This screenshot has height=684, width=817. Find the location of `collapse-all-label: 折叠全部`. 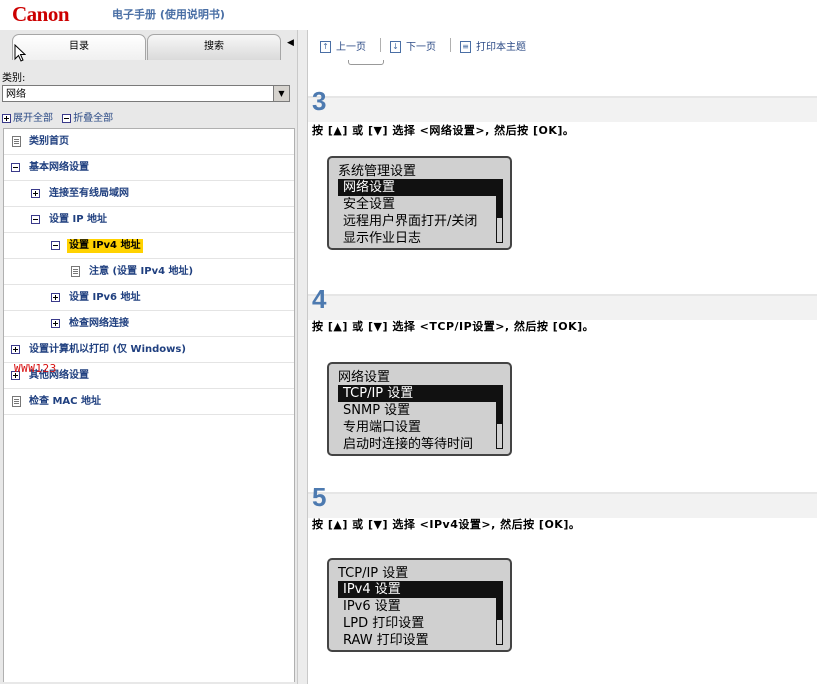

collapse-all-label: 折叠全部 is located at coordinates (93, 118).